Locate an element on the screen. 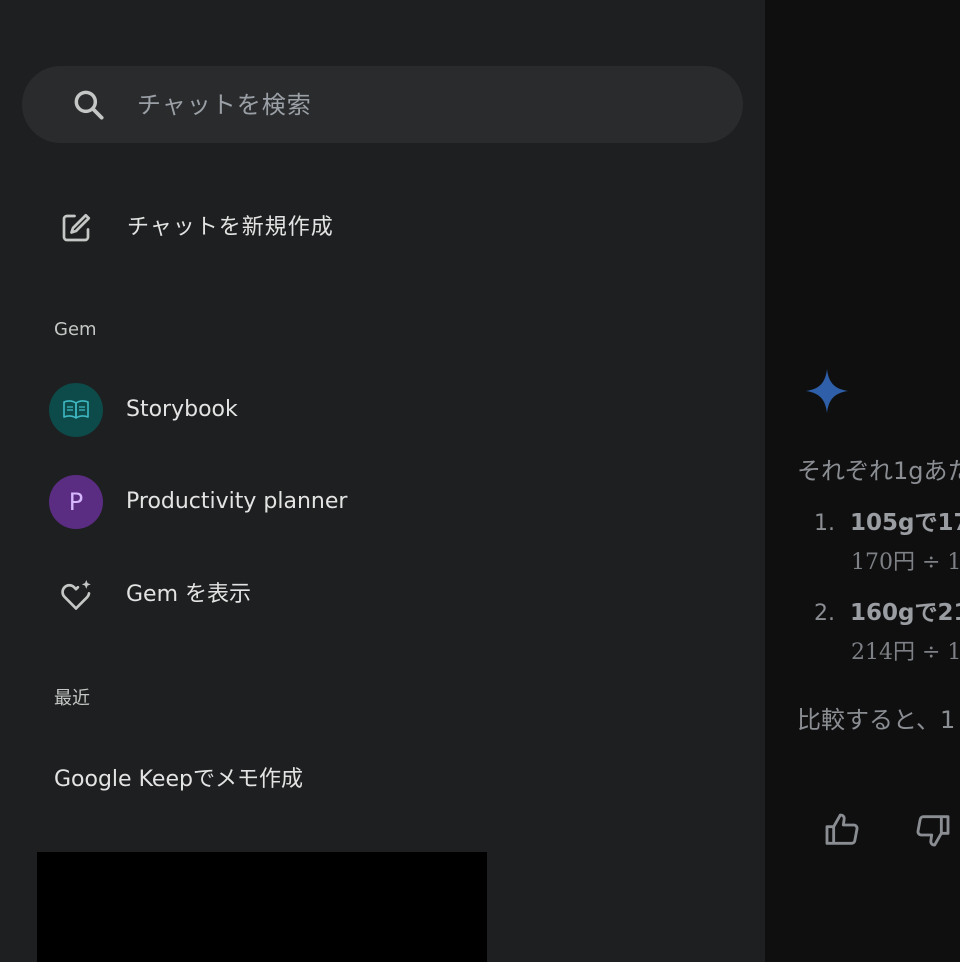  new-chat-button: チャットを新規作成 is located at coordinates (382, 228).